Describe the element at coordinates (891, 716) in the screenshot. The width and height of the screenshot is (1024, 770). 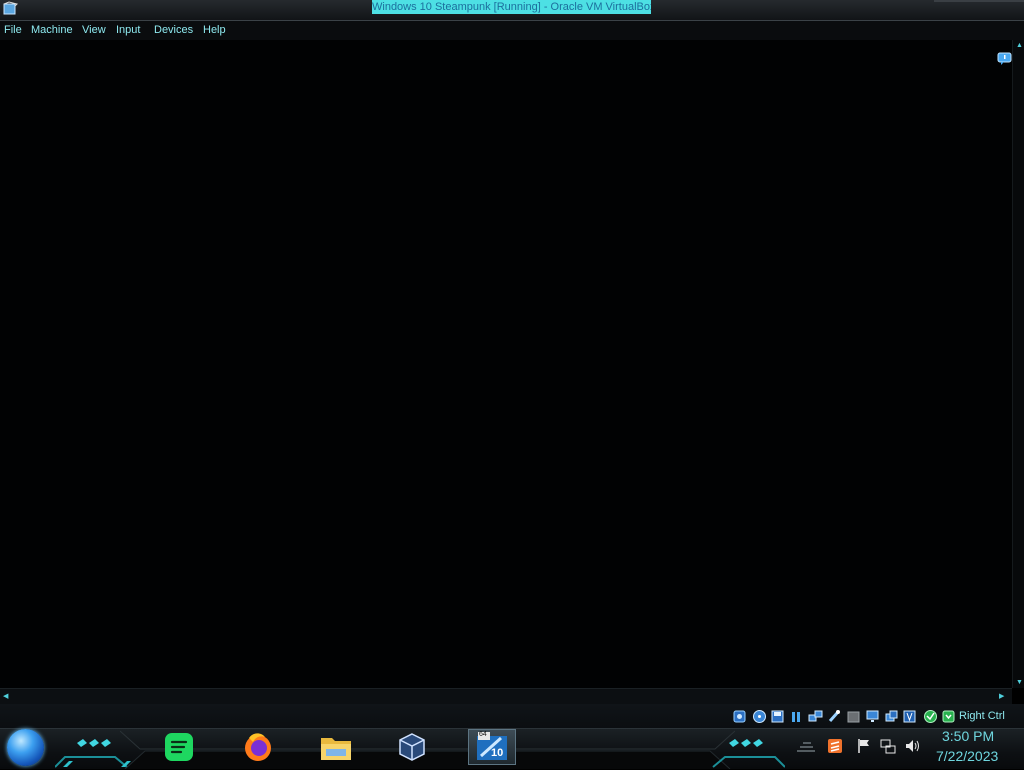
I see `video-capture-icon` at that location.